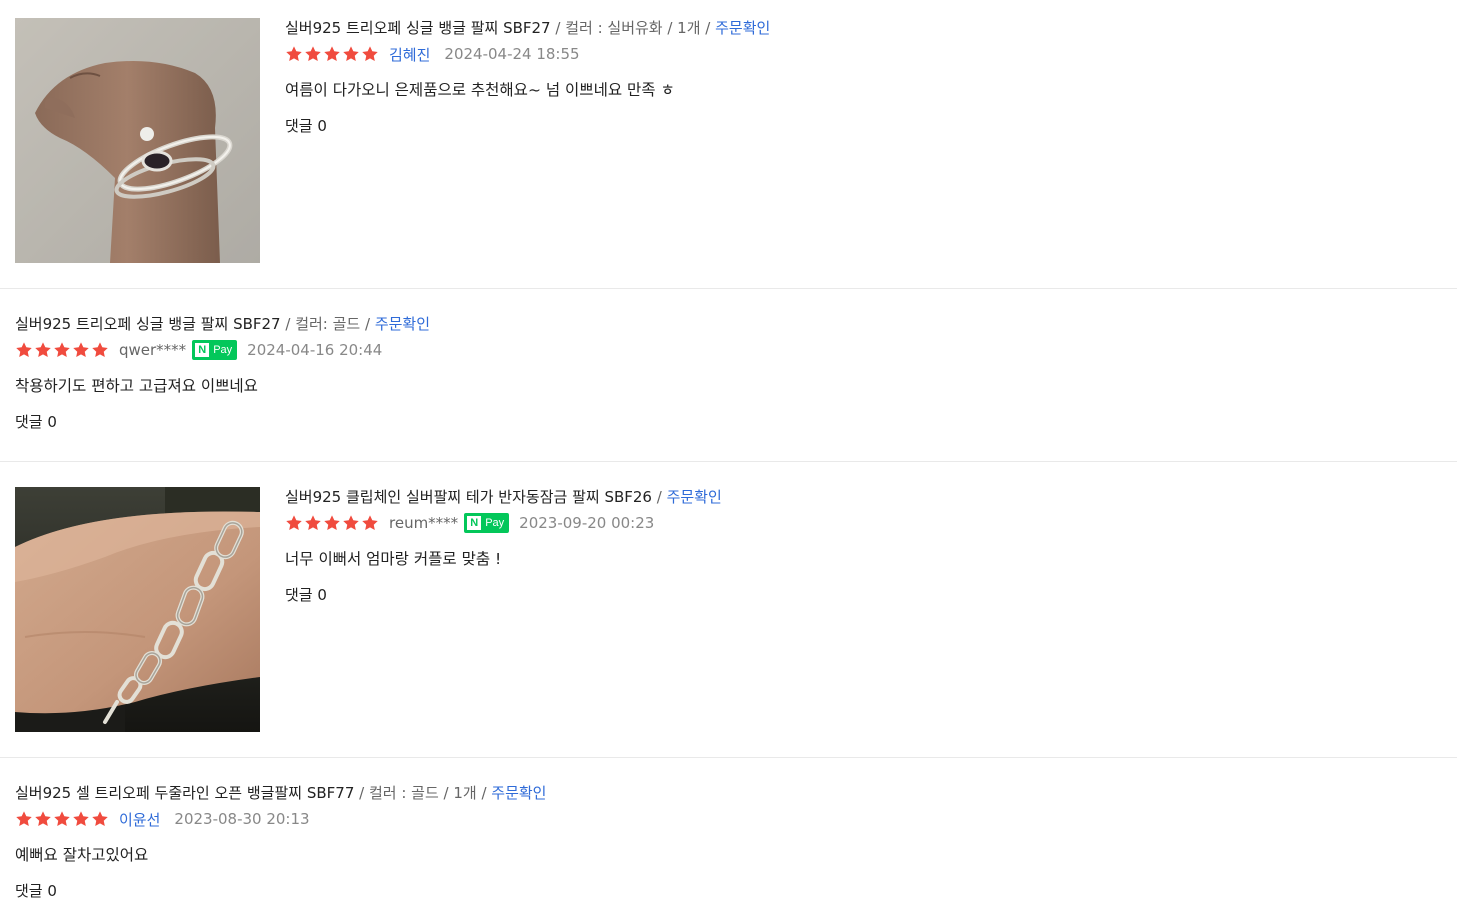 Image resolution: width=1457 pixels, height=921 pixels. What do you see at coordinates (468, 497) in the screenshot?
I see `product-name: 실버925 클립체인 실버팔찌 테가 반자동잠금 팔찌 SBF26` at bounding box center [468, 497].